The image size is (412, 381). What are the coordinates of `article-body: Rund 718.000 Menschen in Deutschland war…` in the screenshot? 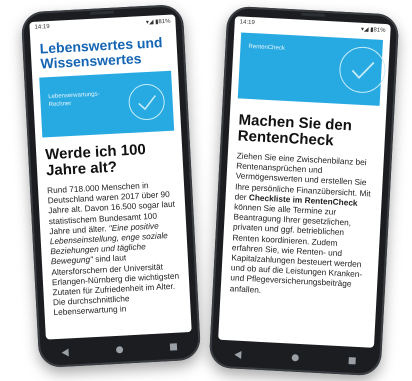 It's located at (114, 248).